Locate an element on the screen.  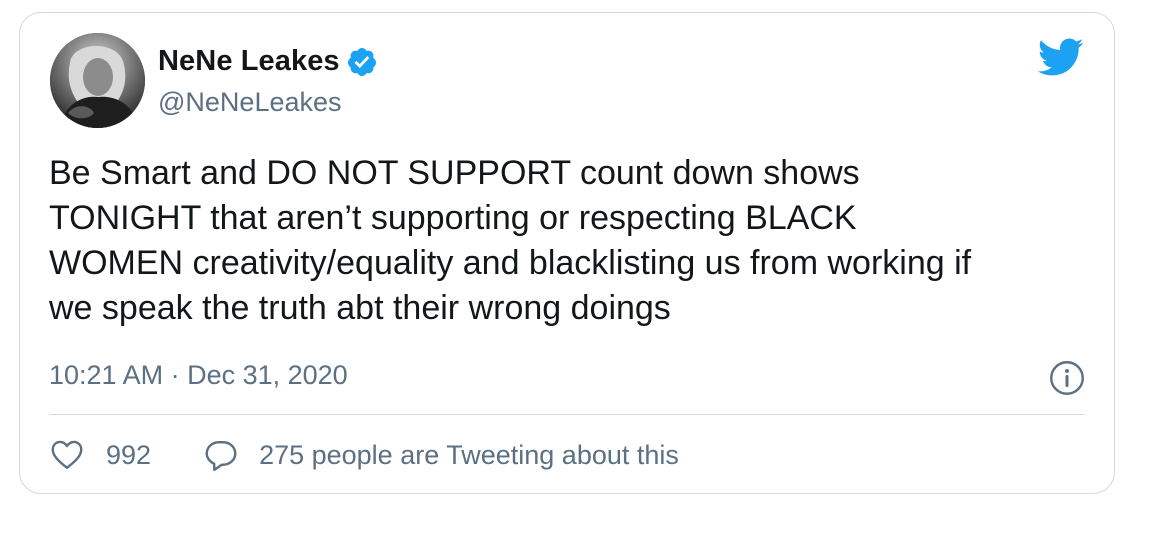
author-name: NeNe Leakes is located at coordinates (249, 61).